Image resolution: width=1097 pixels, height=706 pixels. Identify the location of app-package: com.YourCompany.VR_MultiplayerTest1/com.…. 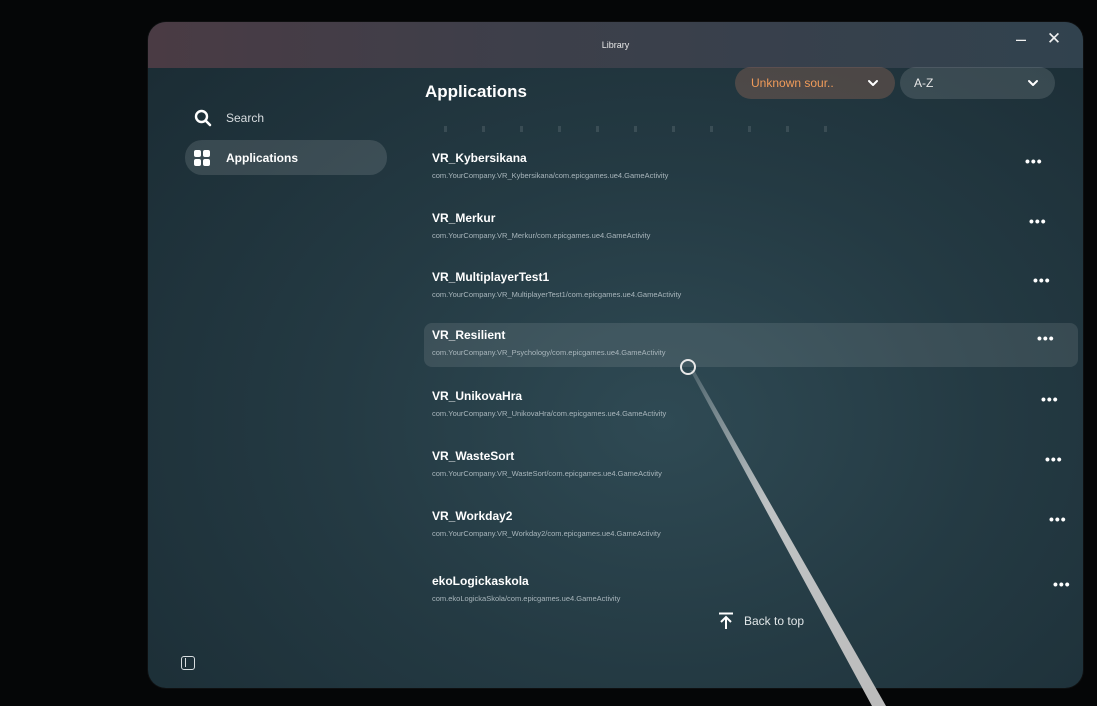
(557, 294).